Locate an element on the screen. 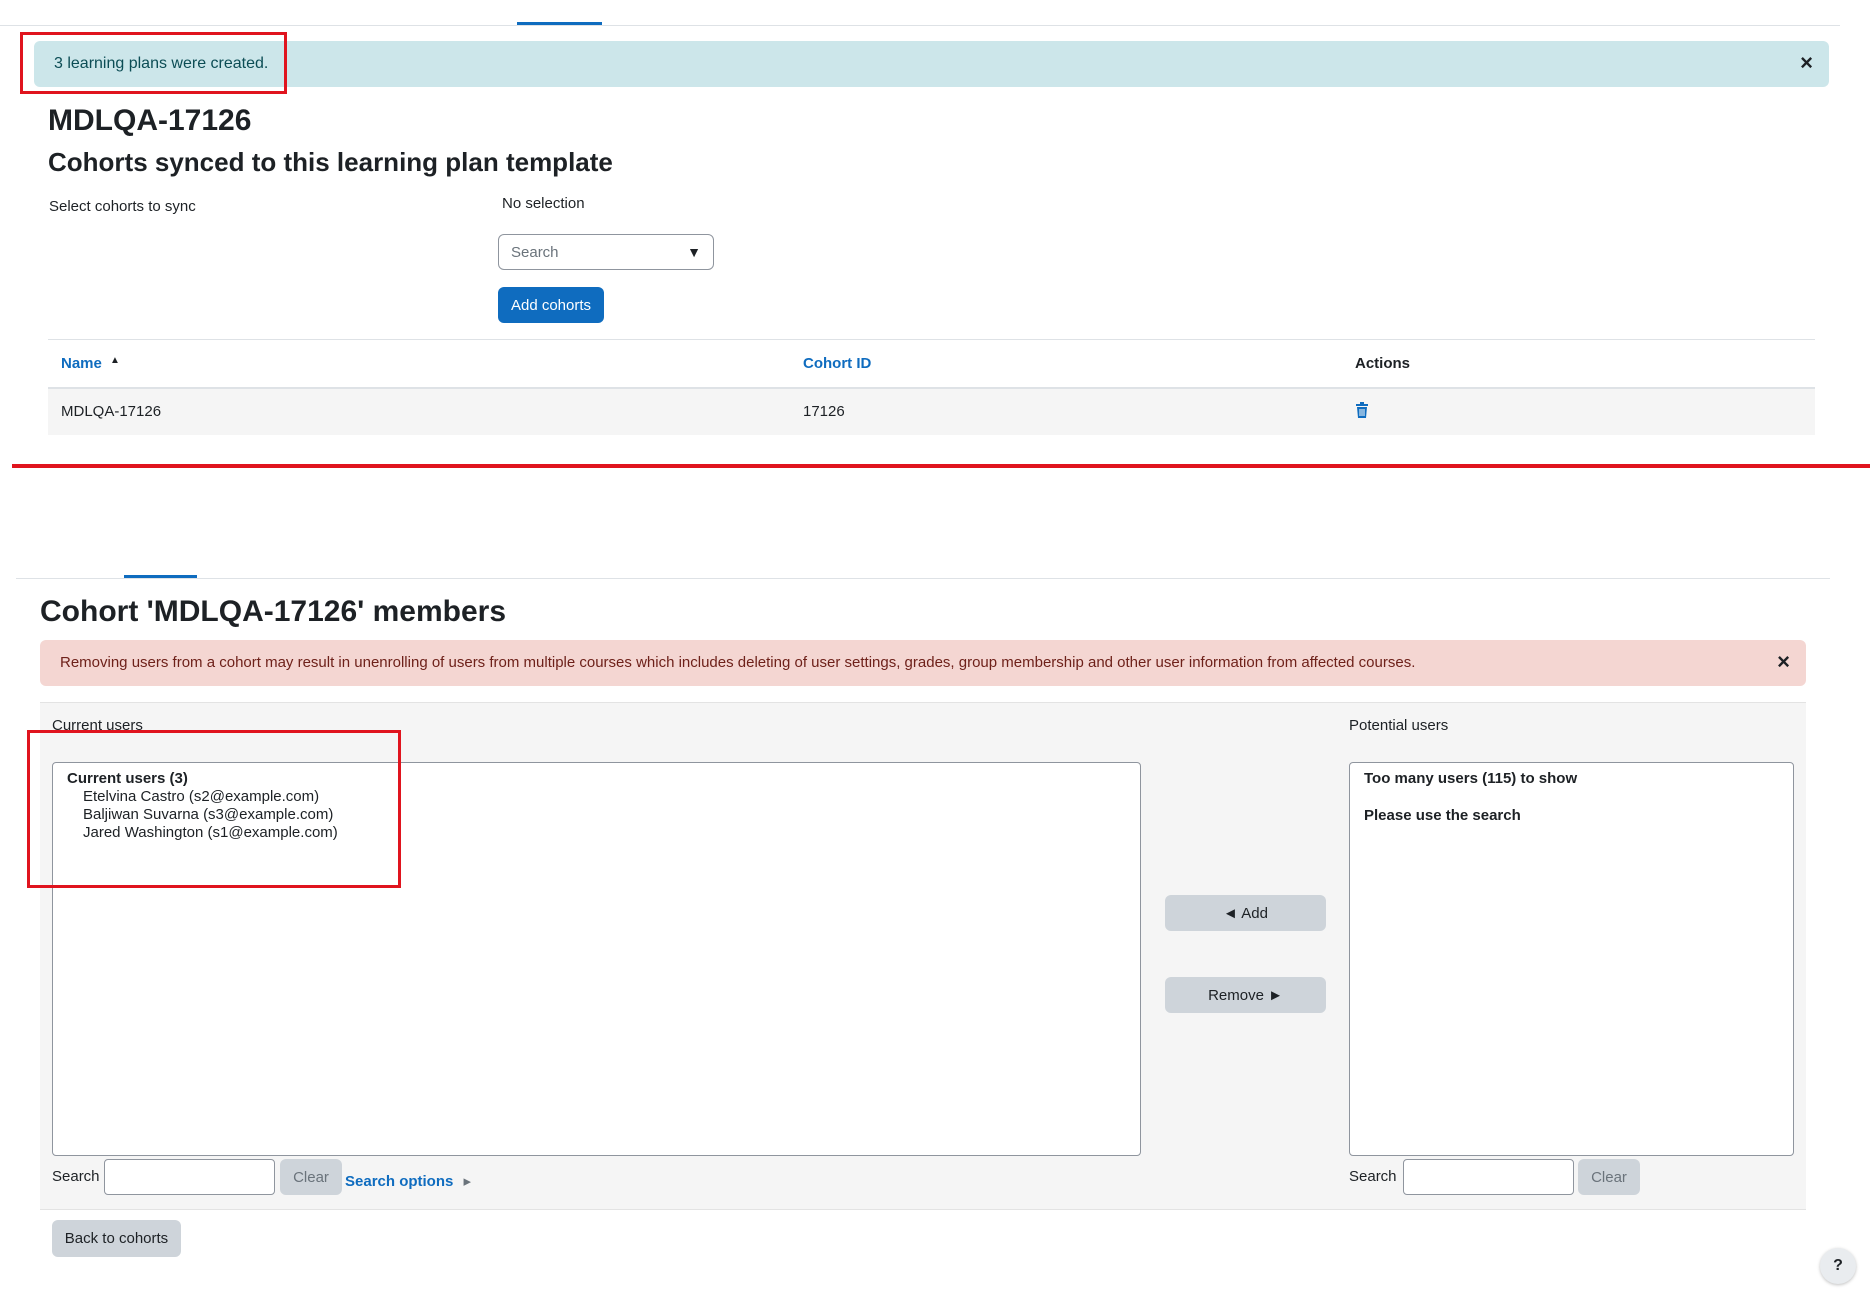 This screenshot has height=1316, width=1872. search-options-label: Search options is located at coordinates (399, 1181).